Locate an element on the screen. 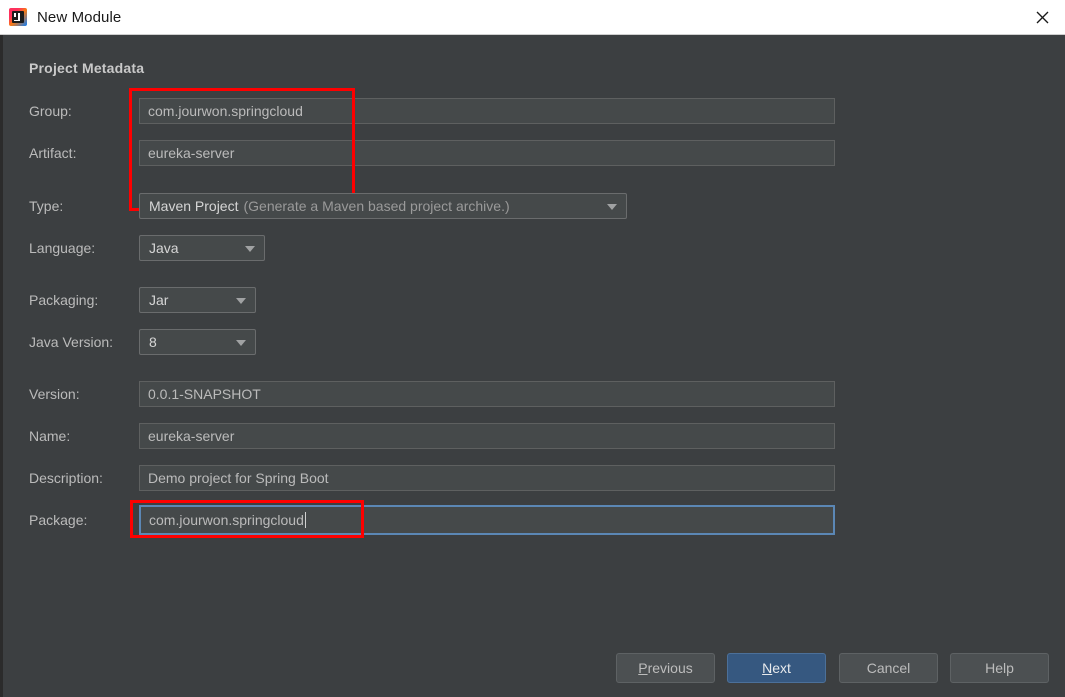 The height and width of the screenshot is (697, 1065). cancel-button-label: Cancel is located at coordinates (888, 668).